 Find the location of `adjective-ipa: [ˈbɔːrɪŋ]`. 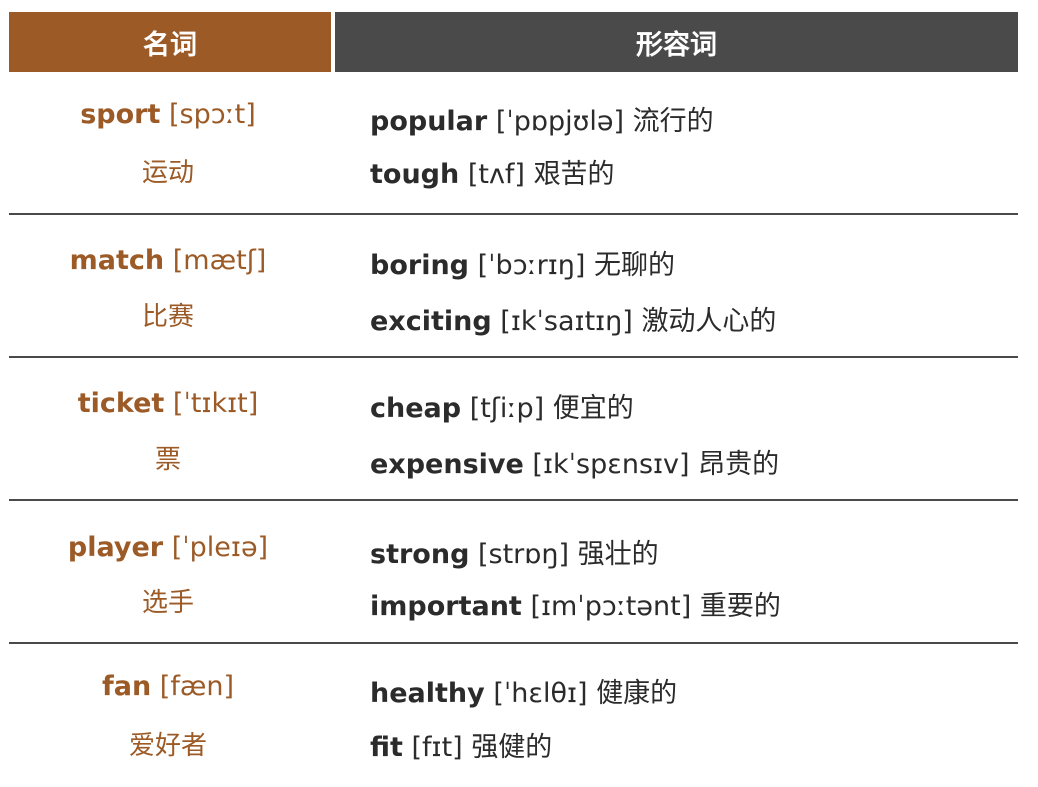

adjective-ipa: [ˈbɔːrɪŋ] is located at coordinates (531, 265).